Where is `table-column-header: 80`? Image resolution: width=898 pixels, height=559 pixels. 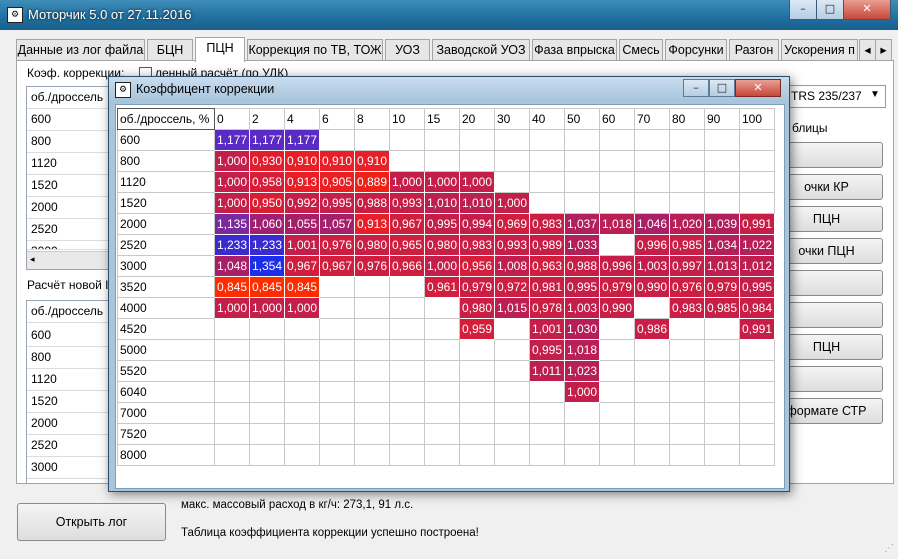
table-column-header: 80 is located at coordinates (687, 119).